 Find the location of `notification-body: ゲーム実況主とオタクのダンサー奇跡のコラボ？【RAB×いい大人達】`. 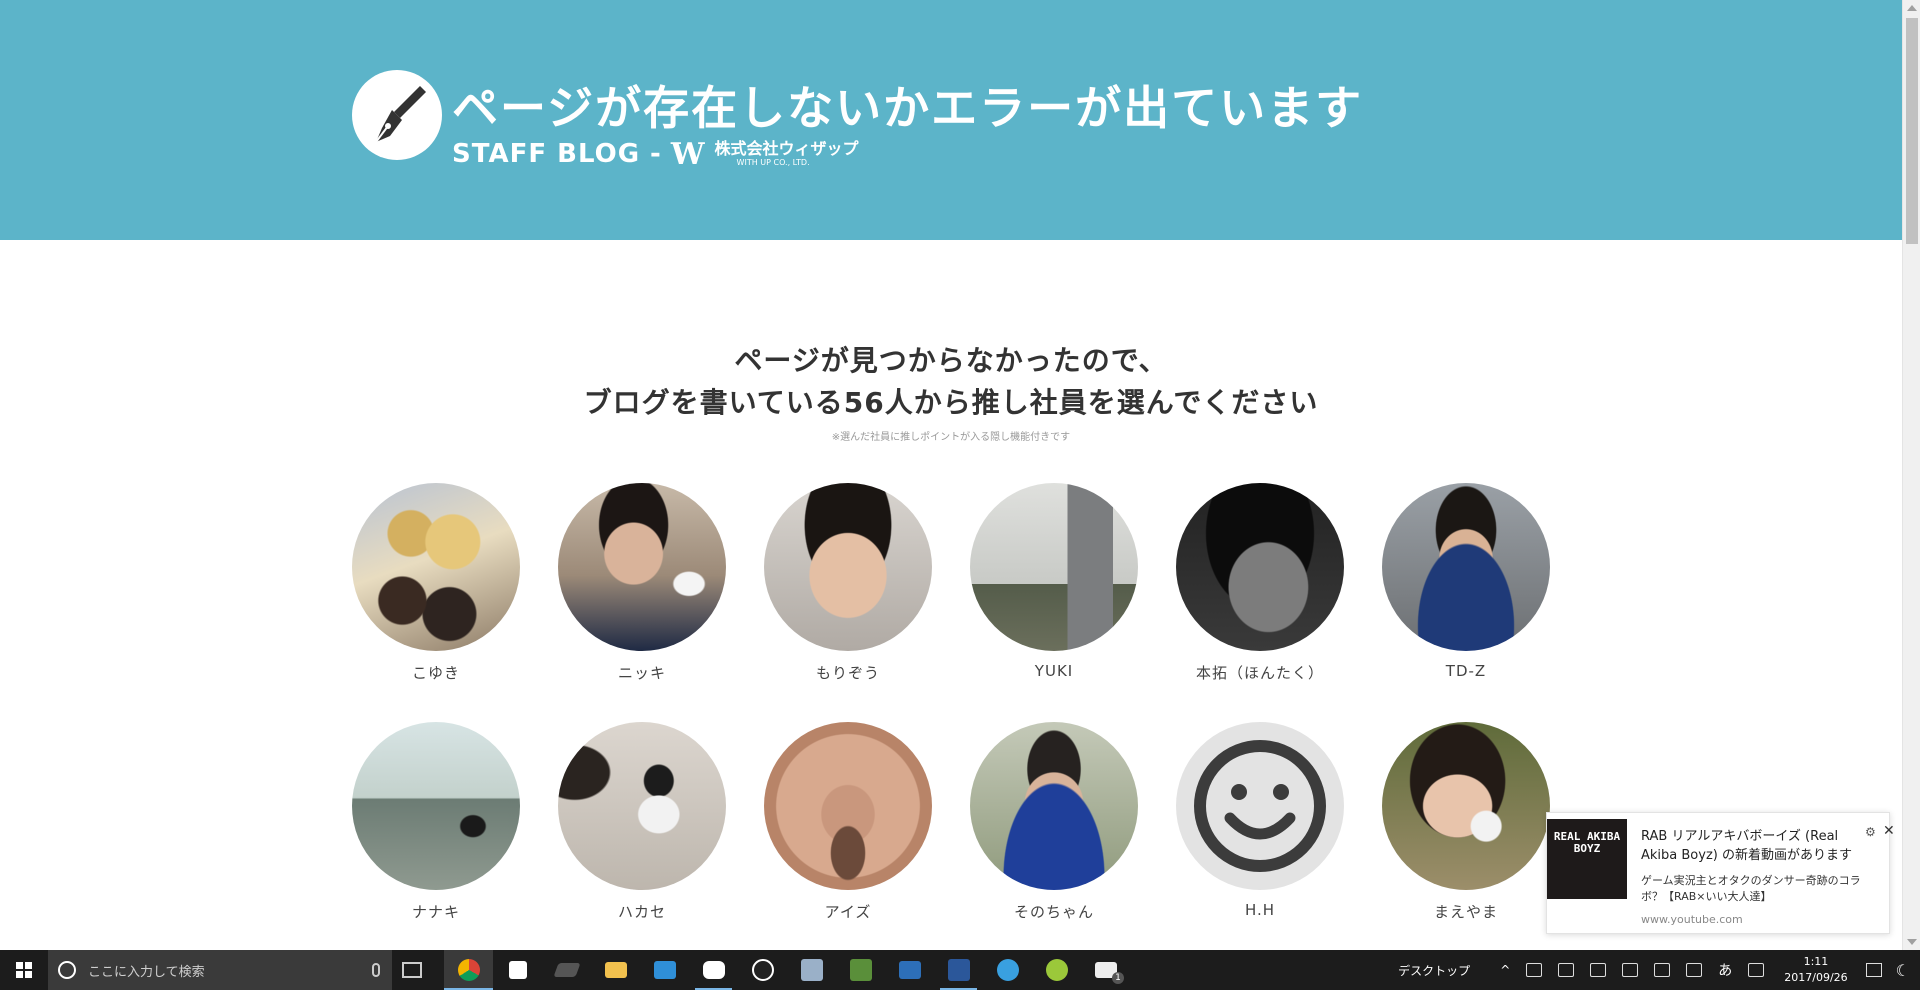

notification-body: ゲーム実況主とオタクのダンサー奇跡のコラボ？【RAB×いい大人達】 is located at coordinates (1751, 888).